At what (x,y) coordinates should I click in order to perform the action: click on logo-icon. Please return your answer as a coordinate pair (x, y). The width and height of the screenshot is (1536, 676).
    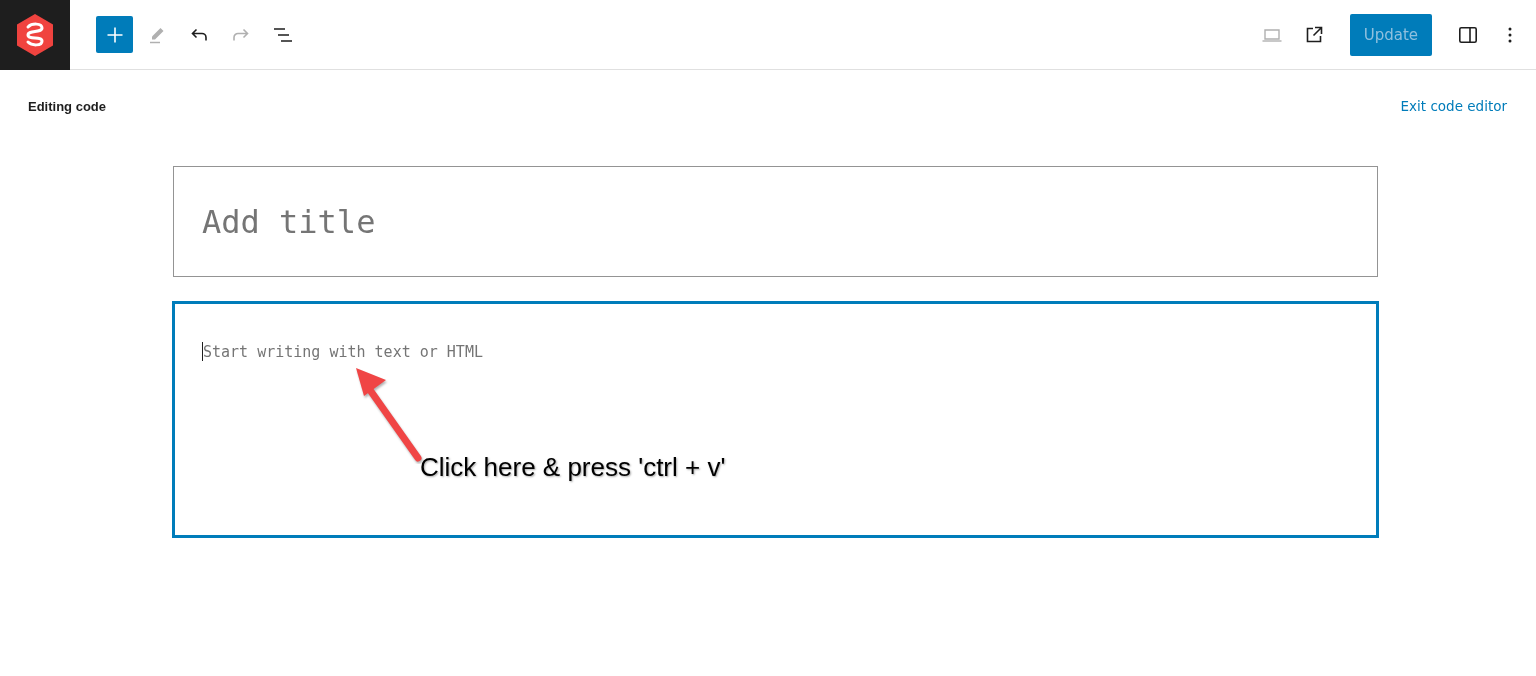
    Looking at the image, I should click on (35, 34).